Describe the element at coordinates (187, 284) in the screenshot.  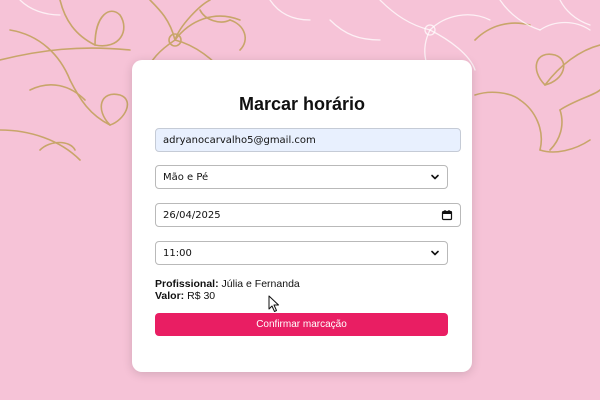
I see `professional-label: Profissional:` at that location.